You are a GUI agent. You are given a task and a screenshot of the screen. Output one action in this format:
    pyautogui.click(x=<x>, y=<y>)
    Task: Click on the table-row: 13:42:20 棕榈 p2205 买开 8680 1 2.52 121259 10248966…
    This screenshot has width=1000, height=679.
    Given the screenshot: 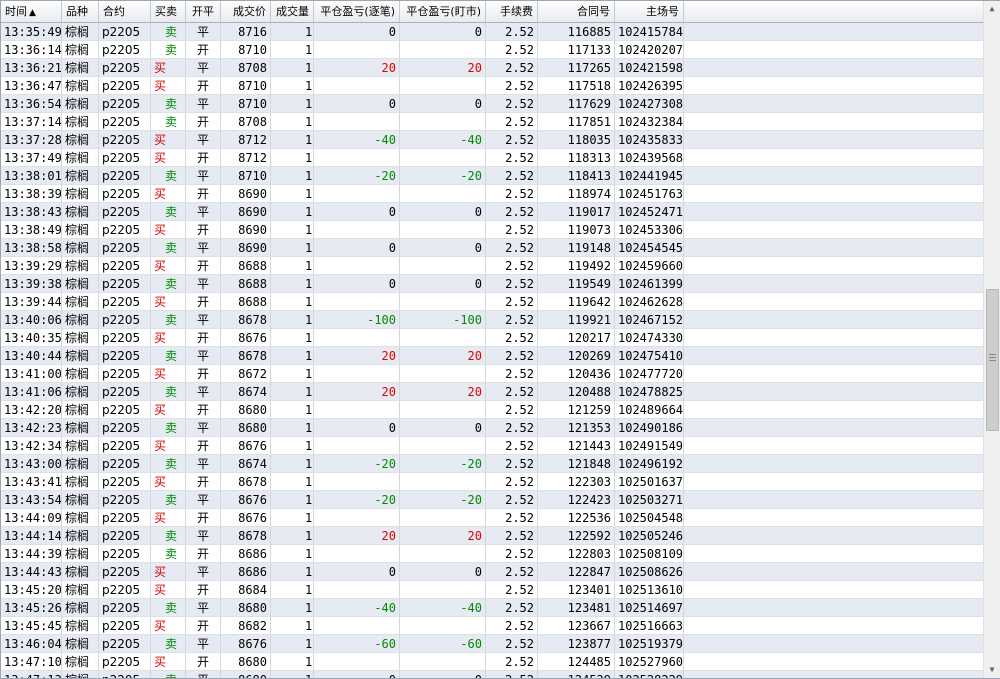 What is the action you would take?
    pyautogui.click(x=492, y=410)
    